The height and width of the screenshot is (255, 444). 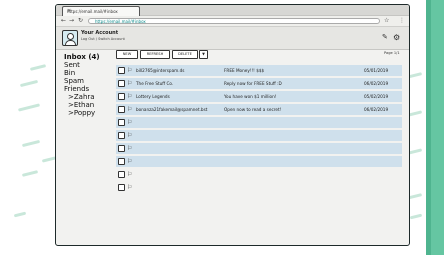 I want to click on browser-tab: https://email.mail/#inbox ×, so click(x=101, y=11).